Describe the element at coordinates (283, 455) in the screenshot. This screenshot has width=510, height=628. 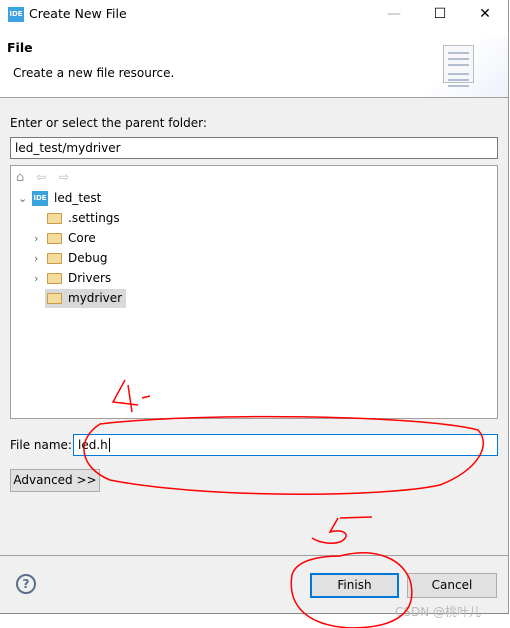
I see `annotation-circle-file-name` at that location.